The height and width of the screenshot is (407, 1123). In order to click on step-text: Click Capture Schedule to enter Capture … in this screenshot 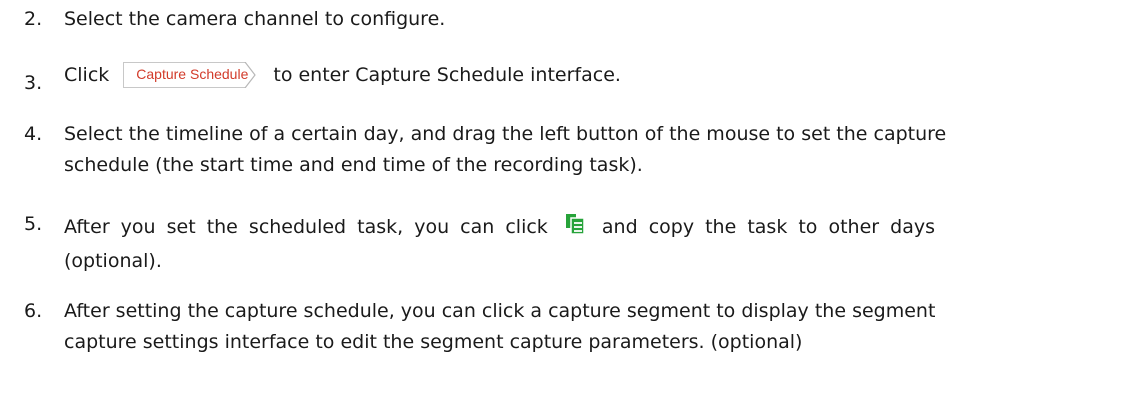, I will do `click(342, 75)`.